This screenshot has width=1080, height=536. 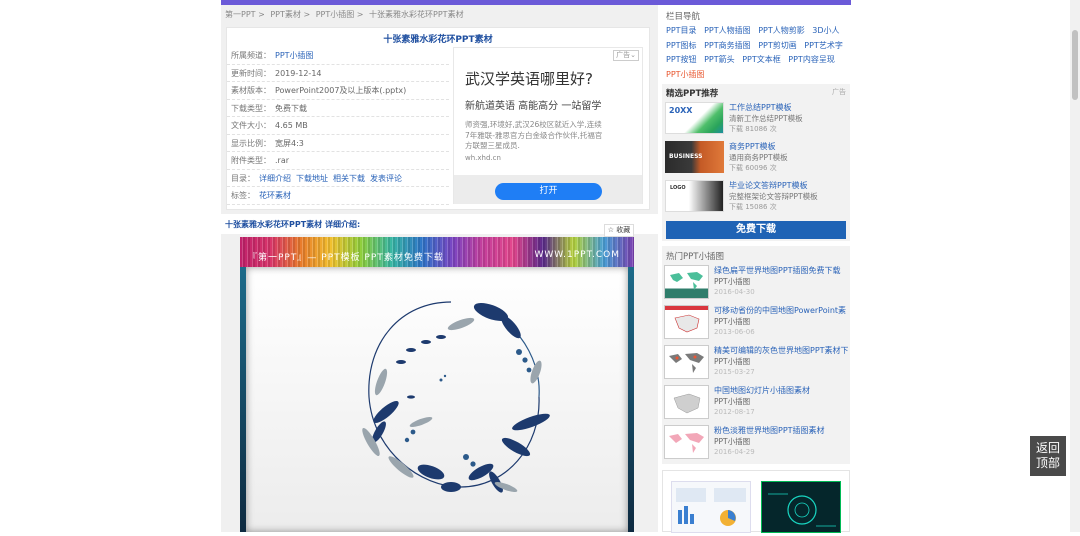 What do you see at coordinates (291, 125) in the screenshot?
I see `info-value: 4.65 MB` at bounding box center [291, 125].